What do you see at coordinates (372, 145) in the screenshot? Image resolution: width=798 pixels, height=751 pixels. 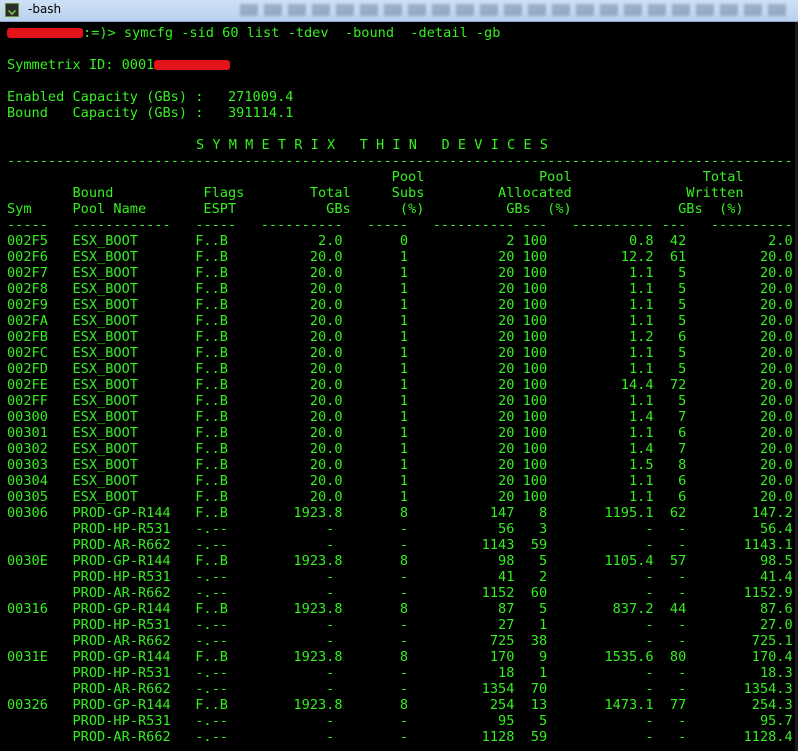 I see `table-title: S Y M M E T R I X T H I N D E V I C E S` at bounding box center [372, 145].